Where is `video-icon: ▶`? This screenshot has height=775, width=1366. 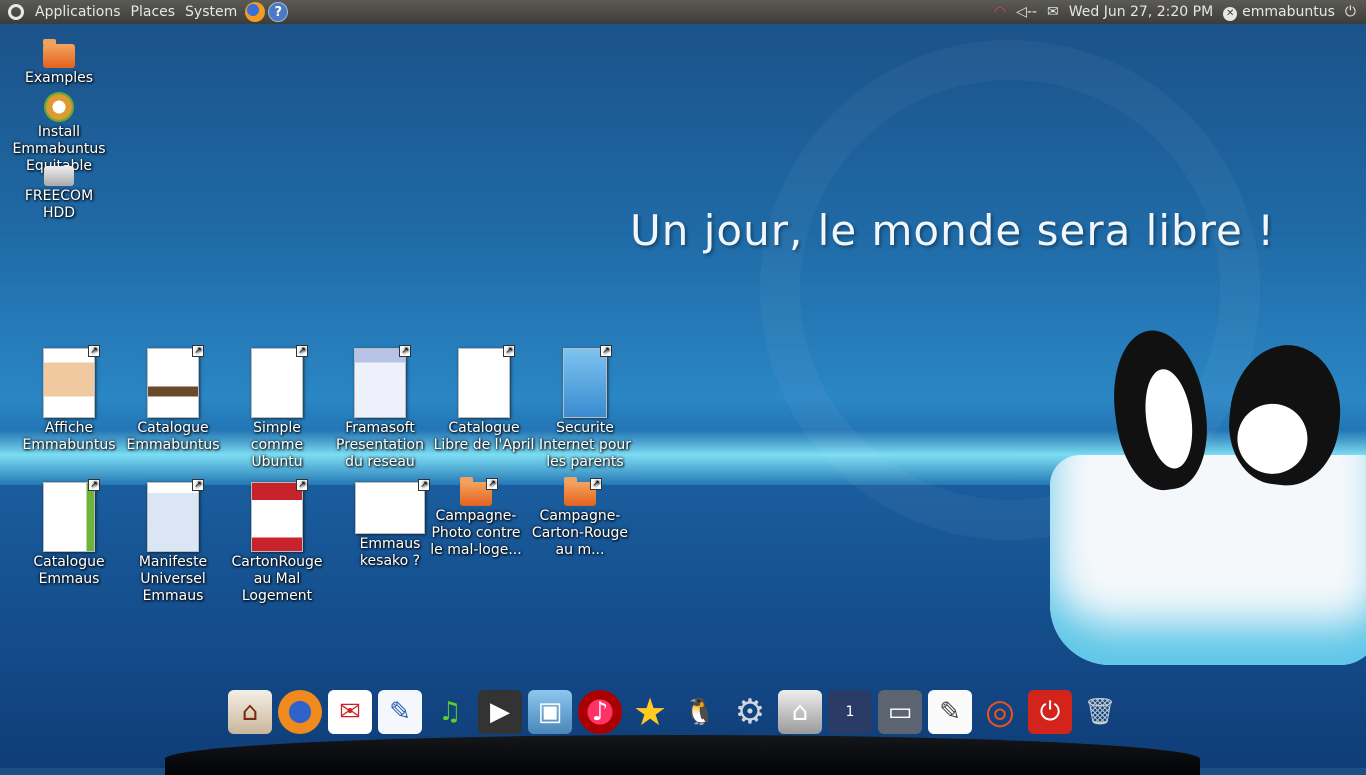
video-icon: ▶ is located at coordinates (500, 712).